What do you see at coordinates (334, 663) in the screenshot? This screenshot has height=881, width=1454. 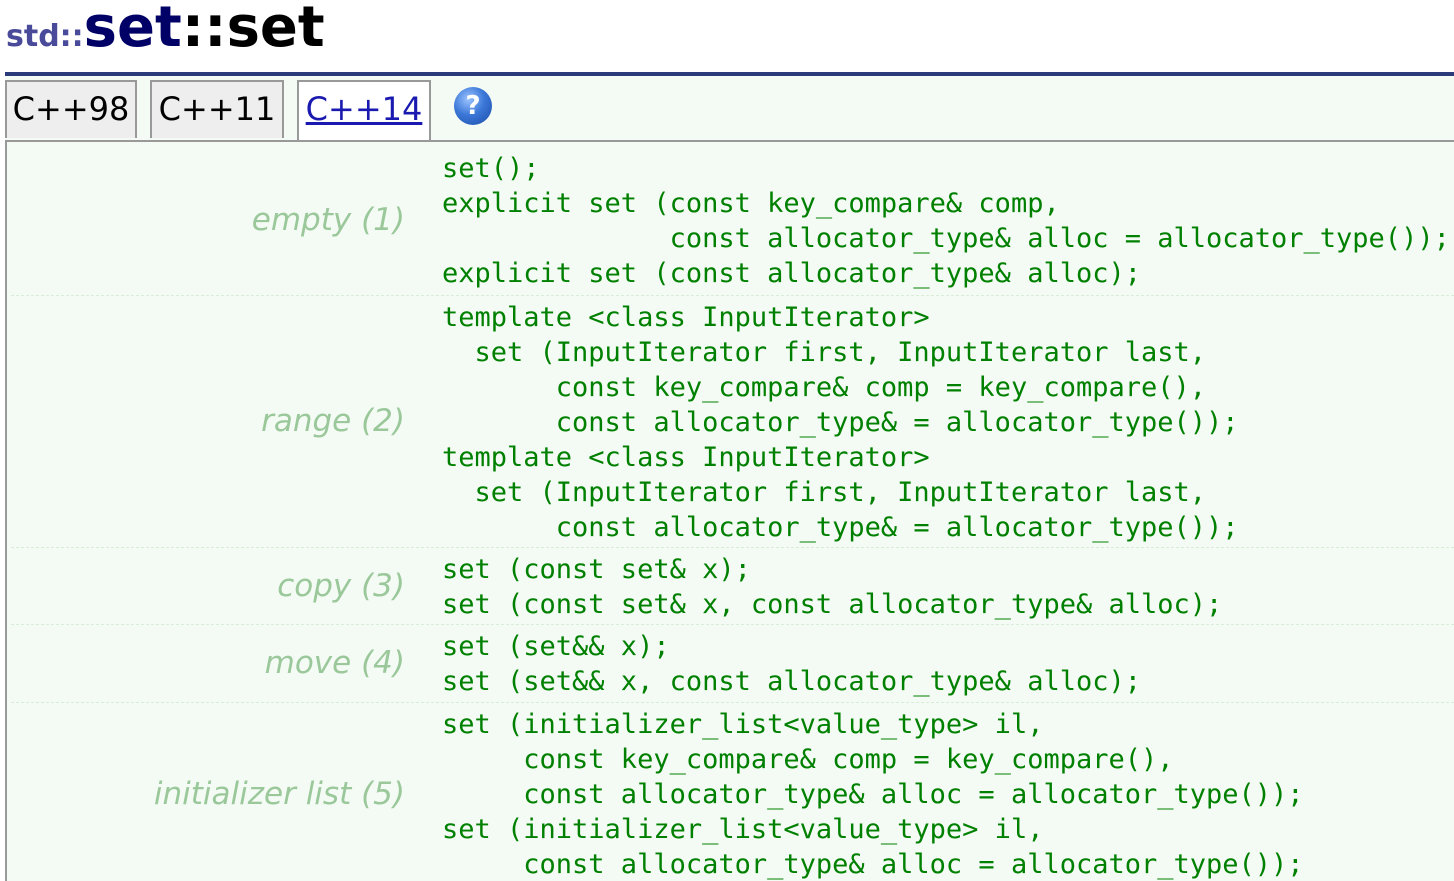 I see `overload-label: move (4)` at bounding box center [334, 663].